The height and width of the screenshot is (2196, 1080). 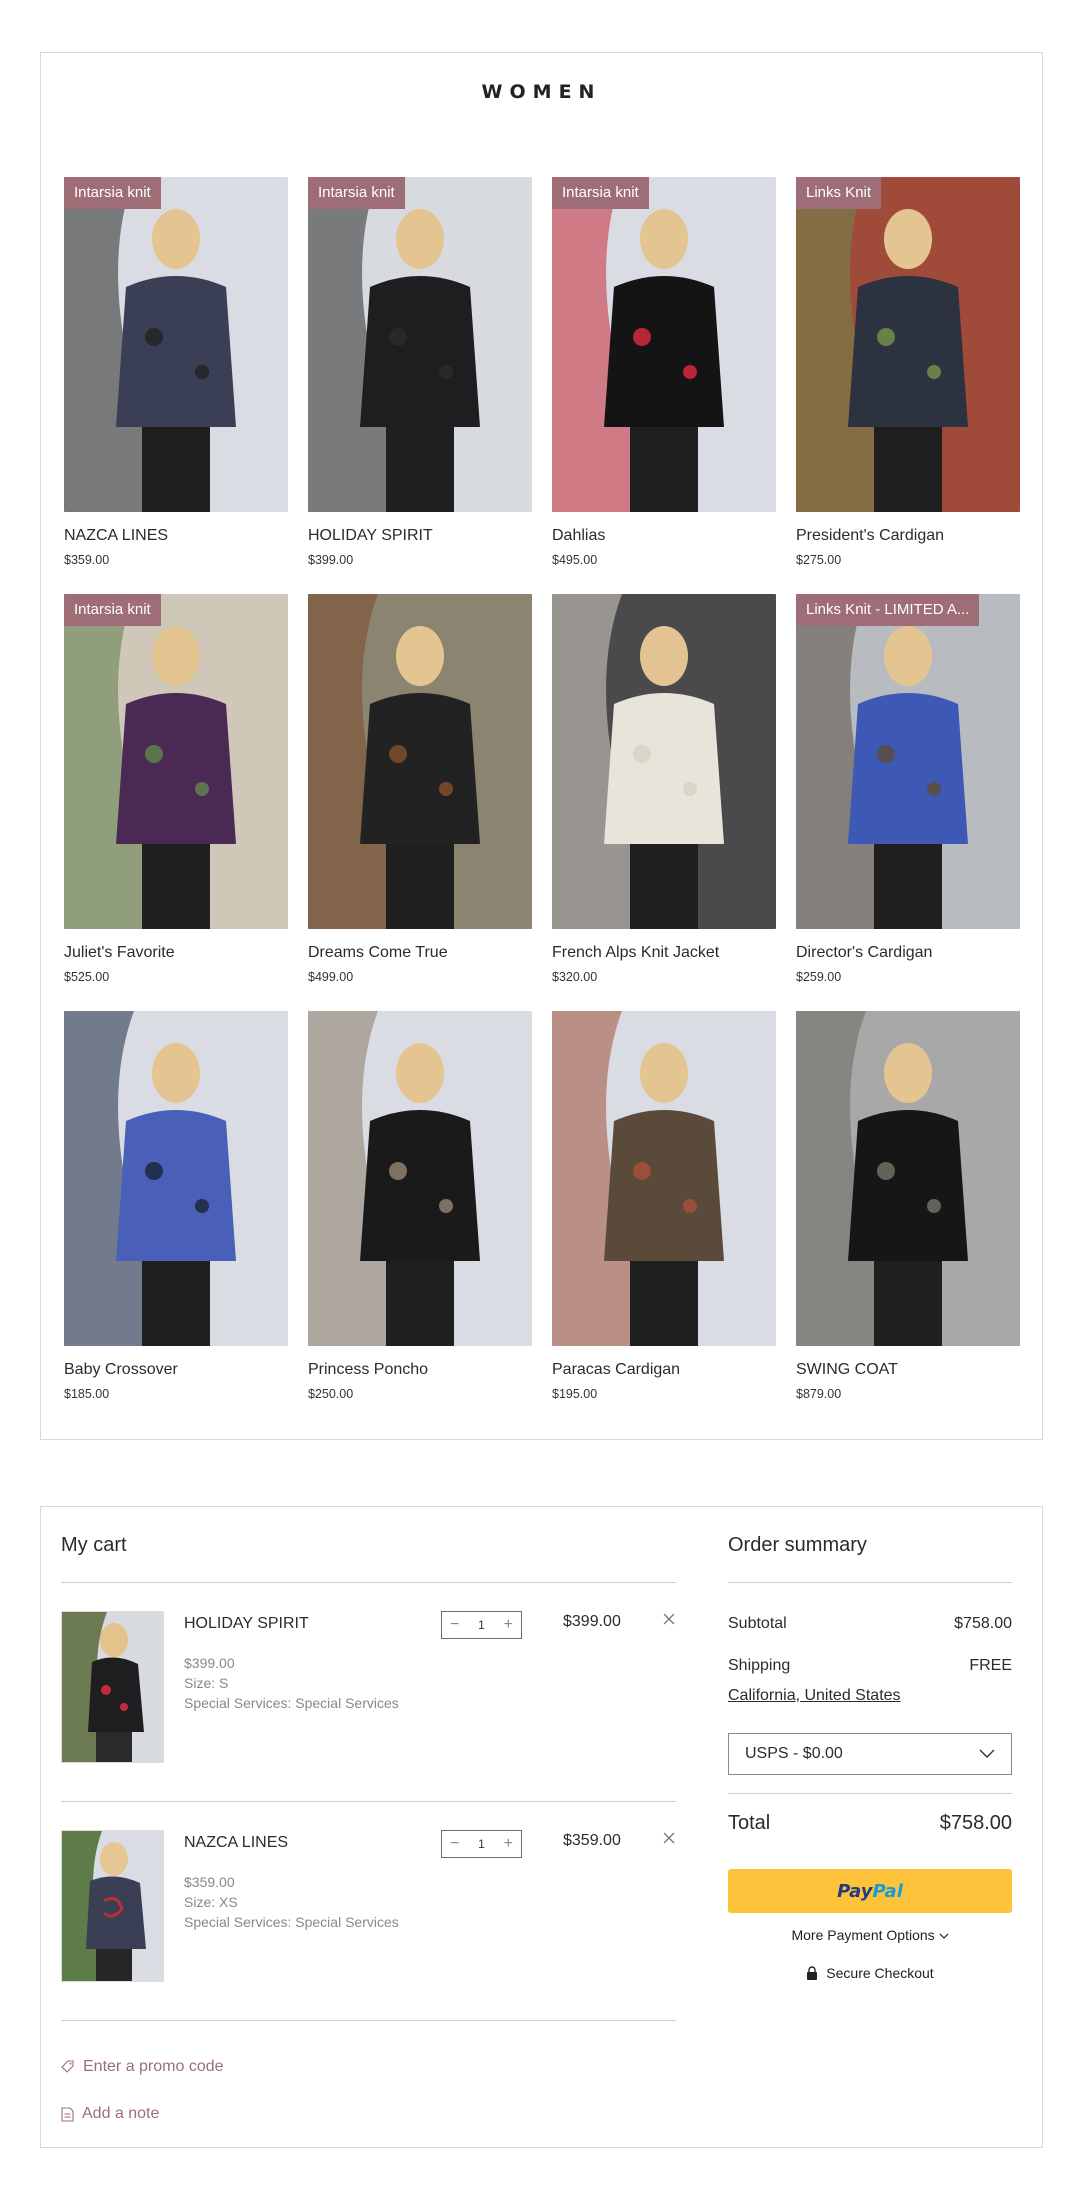 I want to click on cart-title: My cart, so click(x=94, y=1545).